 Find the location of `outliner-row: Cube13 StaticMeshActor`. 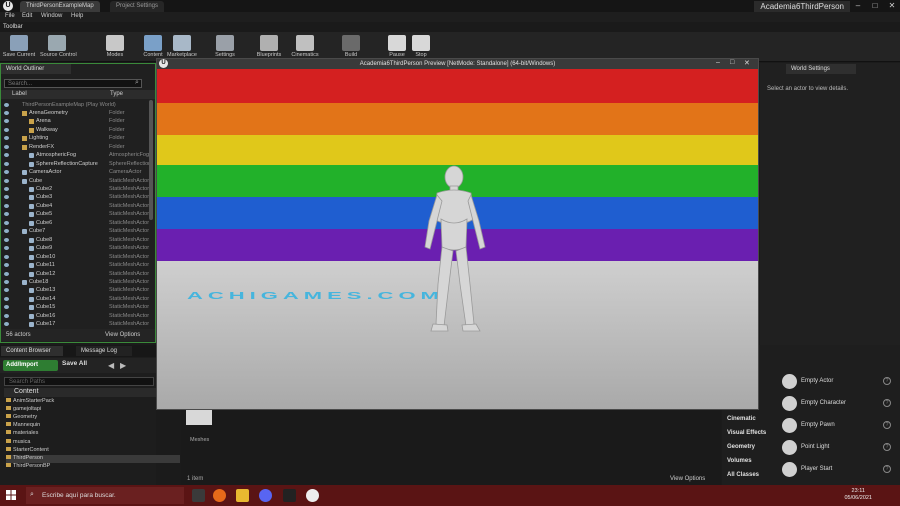

outliner-row: Cube13 StaticMeshActor is located at coordinates (75, 290).